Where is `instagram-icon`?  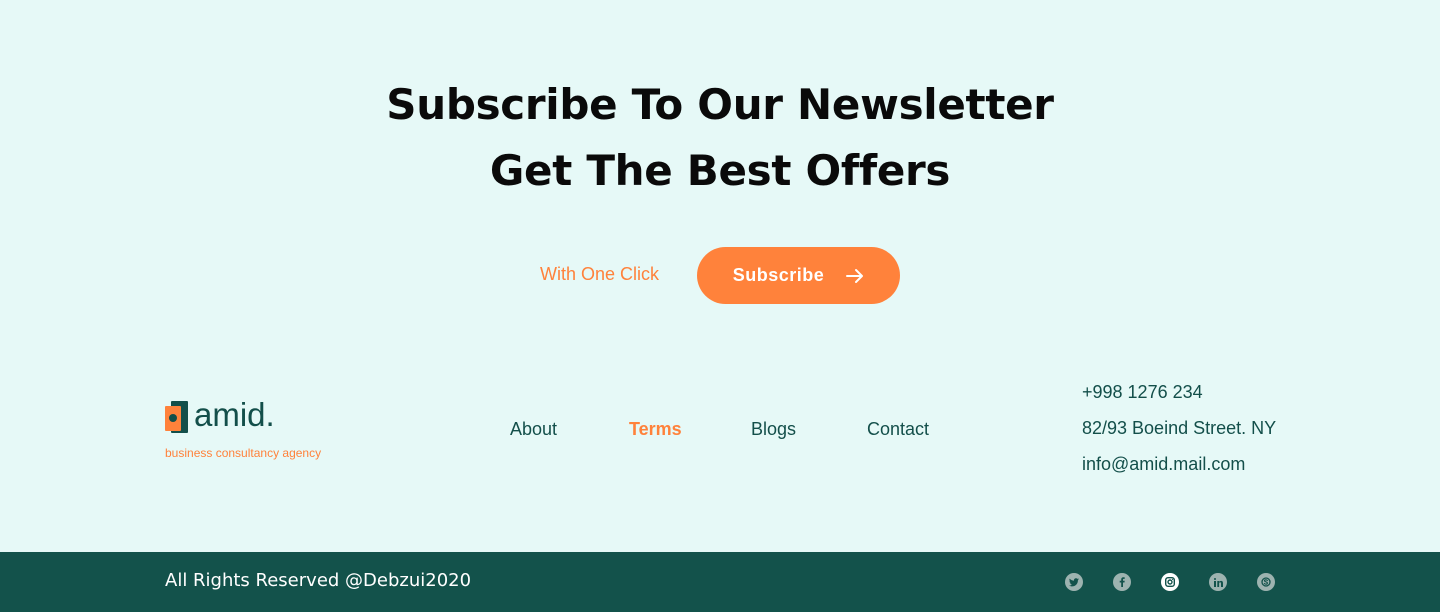
instagram-icon is located at coordinates (1170, 582).